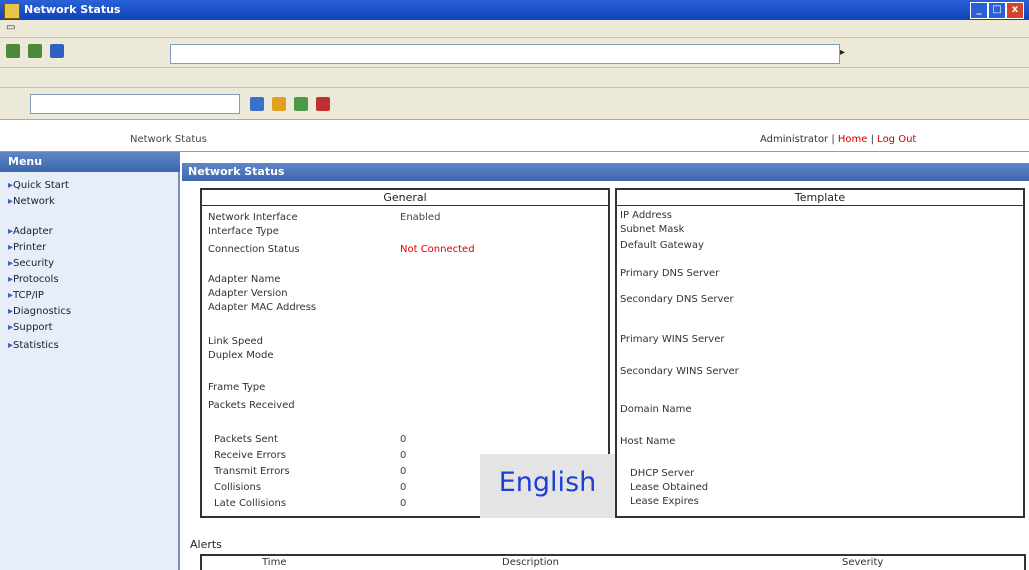 This screenshot has height=570, width=1029. Describe the element at coordinates (853, 139) in the screenshot. I see `link-home: Home` at that location.